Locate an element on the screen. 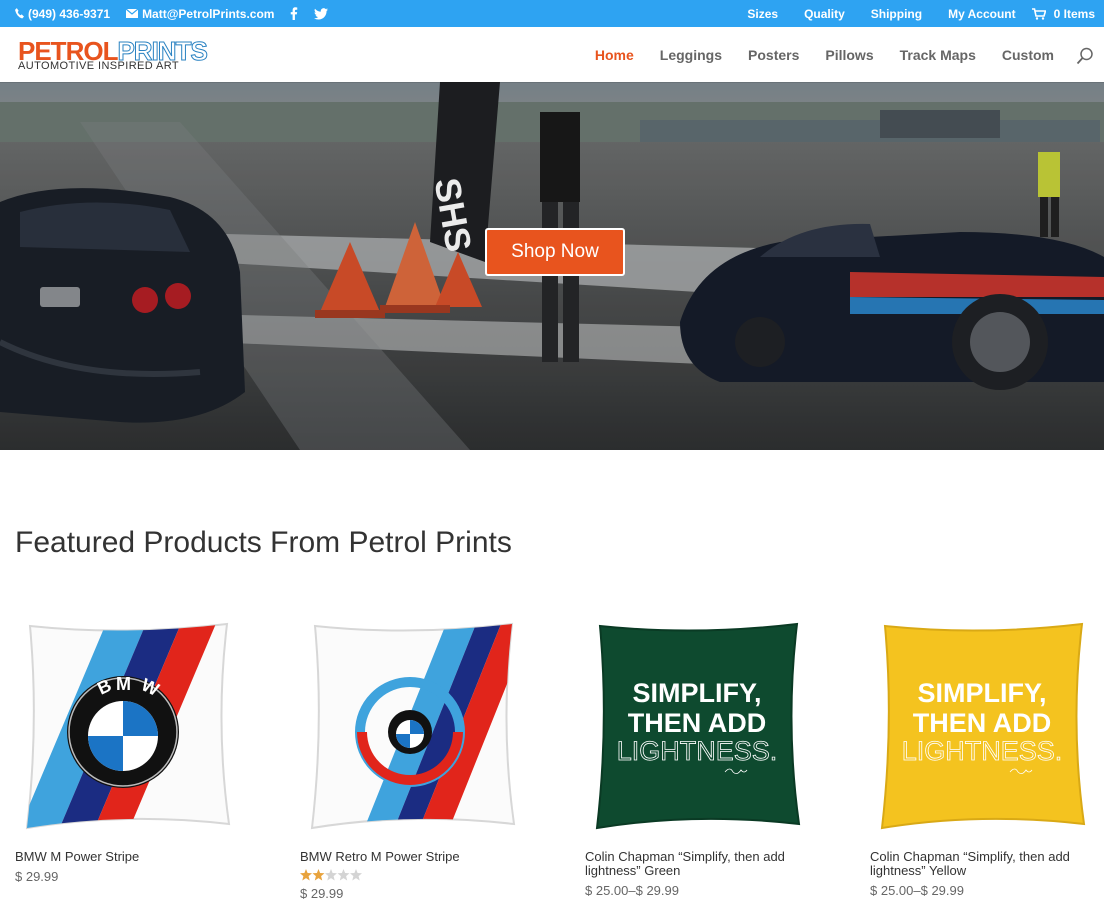 The image size is (1104, 915). product-card: B M W BMW M Power Stripe $ 29.99 is located at coordinates (125, 749).